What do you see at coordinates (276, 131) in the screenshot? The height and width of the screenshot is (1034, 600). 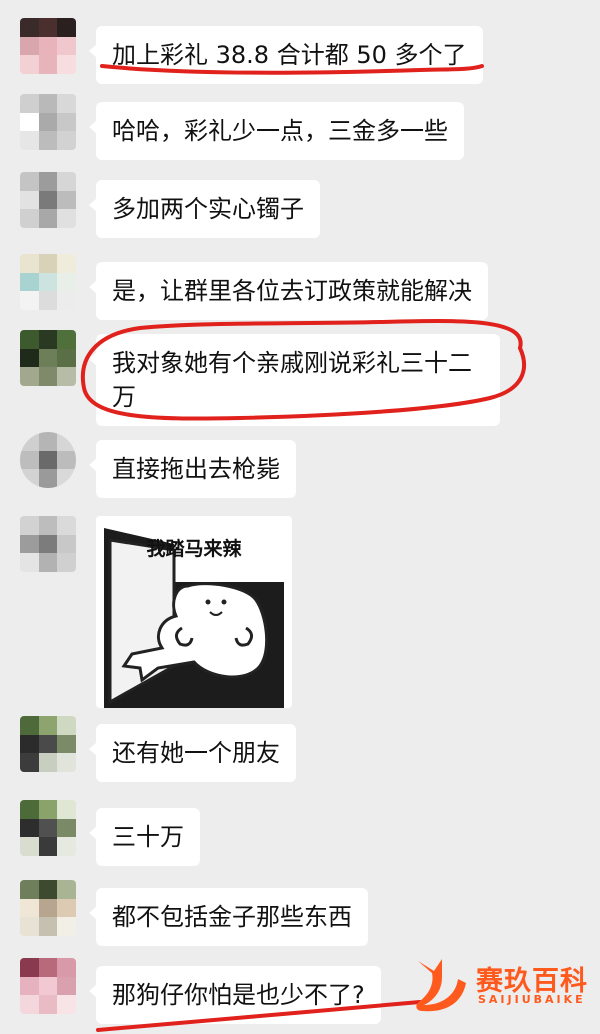 I see `message-bubble: 哈哈，彩礼少一点，三金多一些` at bounding box center [276, 131].